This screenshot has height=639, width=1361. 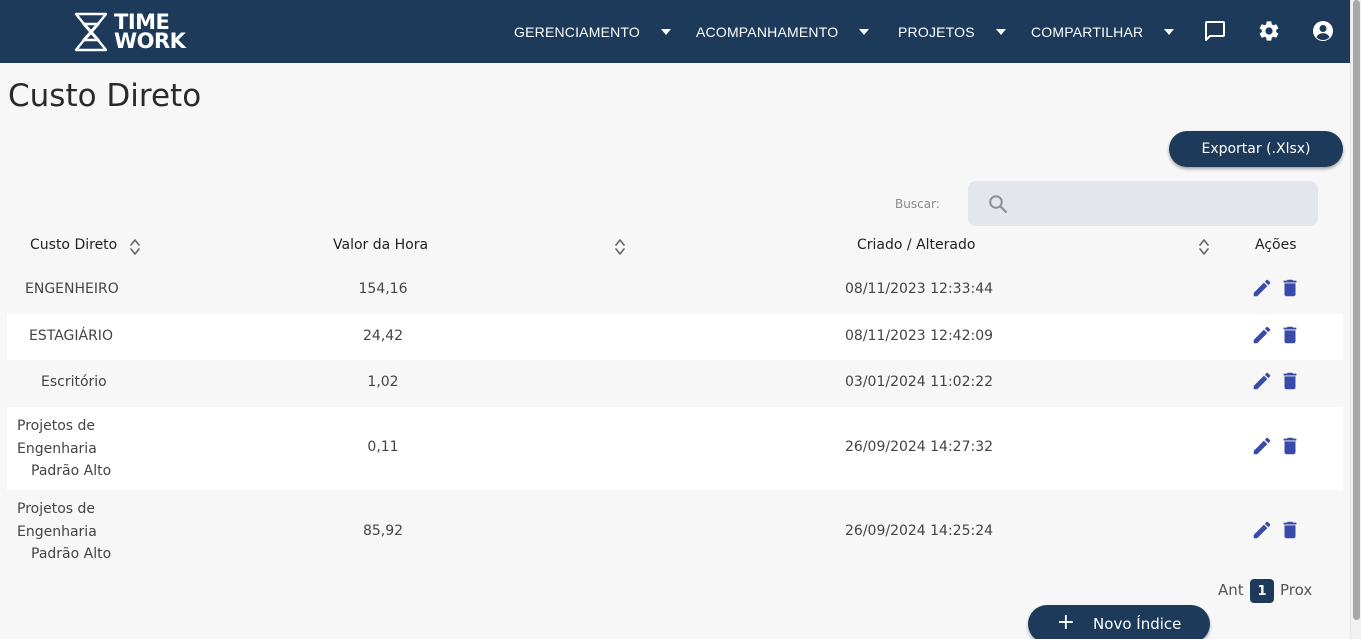 What do you see at coordinates (71, 336) in the screenshot?
I see `cell-custo-direto: ESTAGIÁRIO` at bounding box center [71, 336].